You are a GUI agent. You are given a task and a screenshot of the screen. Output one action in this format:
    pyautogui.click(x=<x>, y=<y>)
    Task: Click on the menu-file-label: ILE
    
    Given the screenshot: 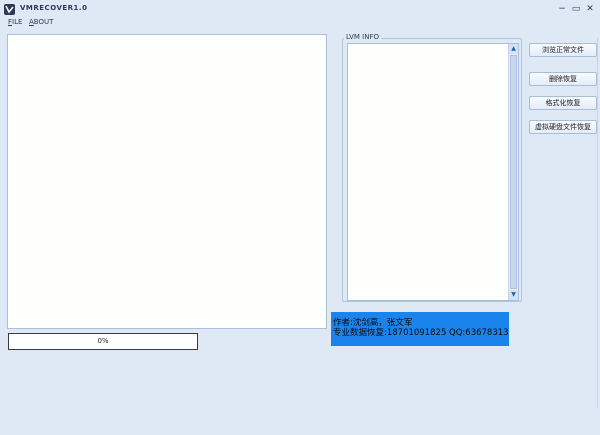 What is the action you would take?
    pyautogui.click(x=17, y=22)
    